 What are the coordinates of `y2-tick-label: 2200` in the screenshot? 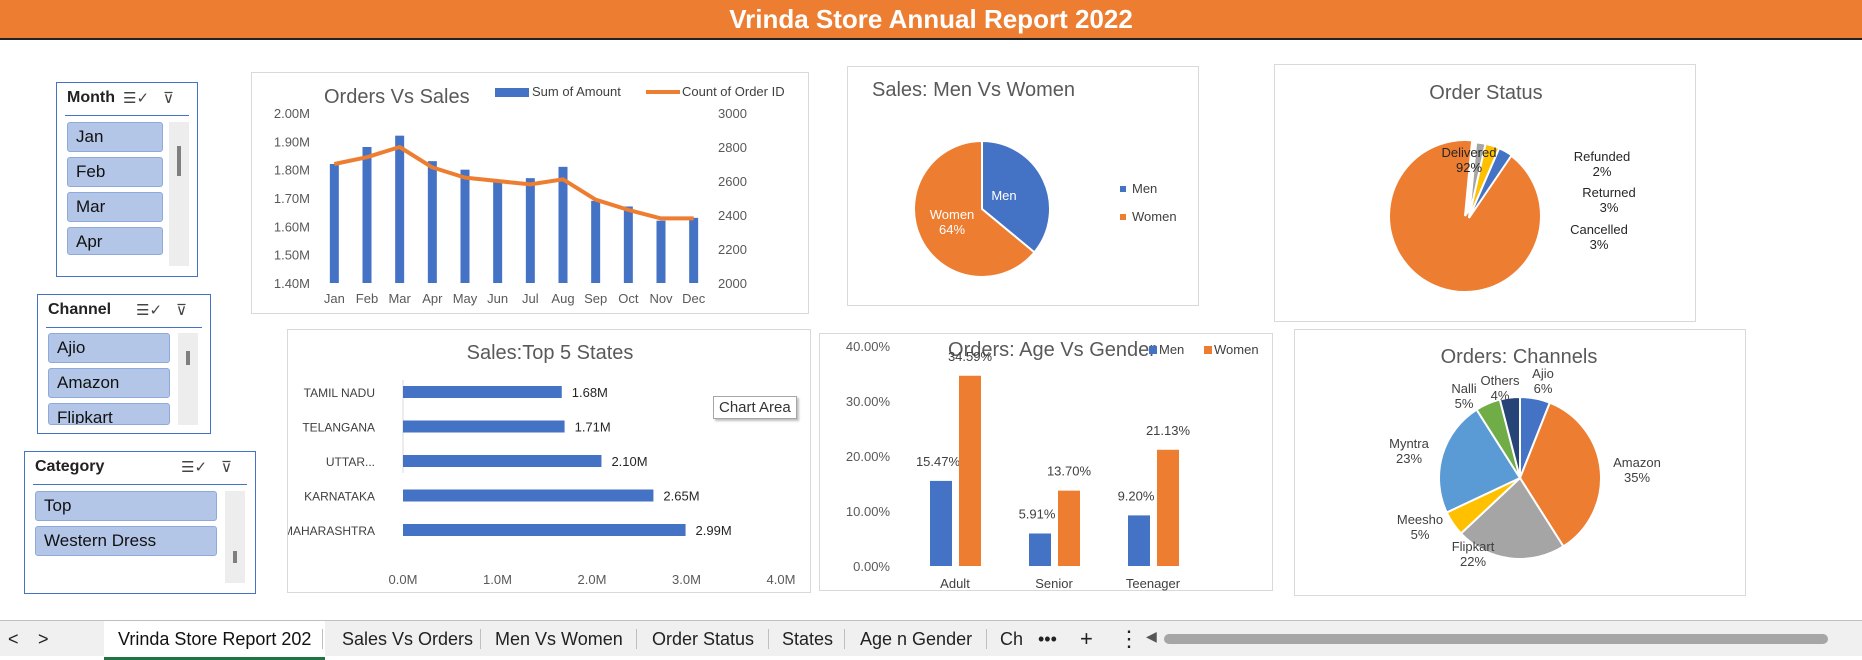 It's located at (732, 249).